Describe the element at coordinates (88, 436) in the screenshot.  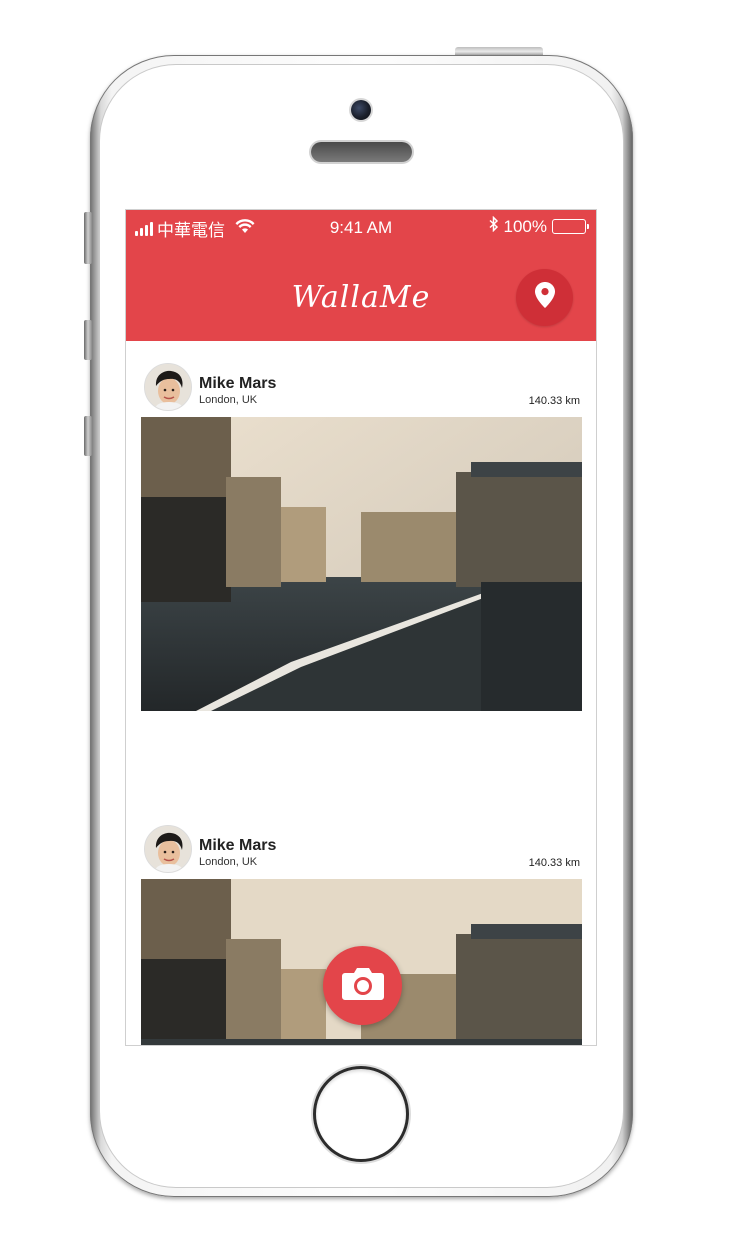
I see `volume-down-button` at that location.